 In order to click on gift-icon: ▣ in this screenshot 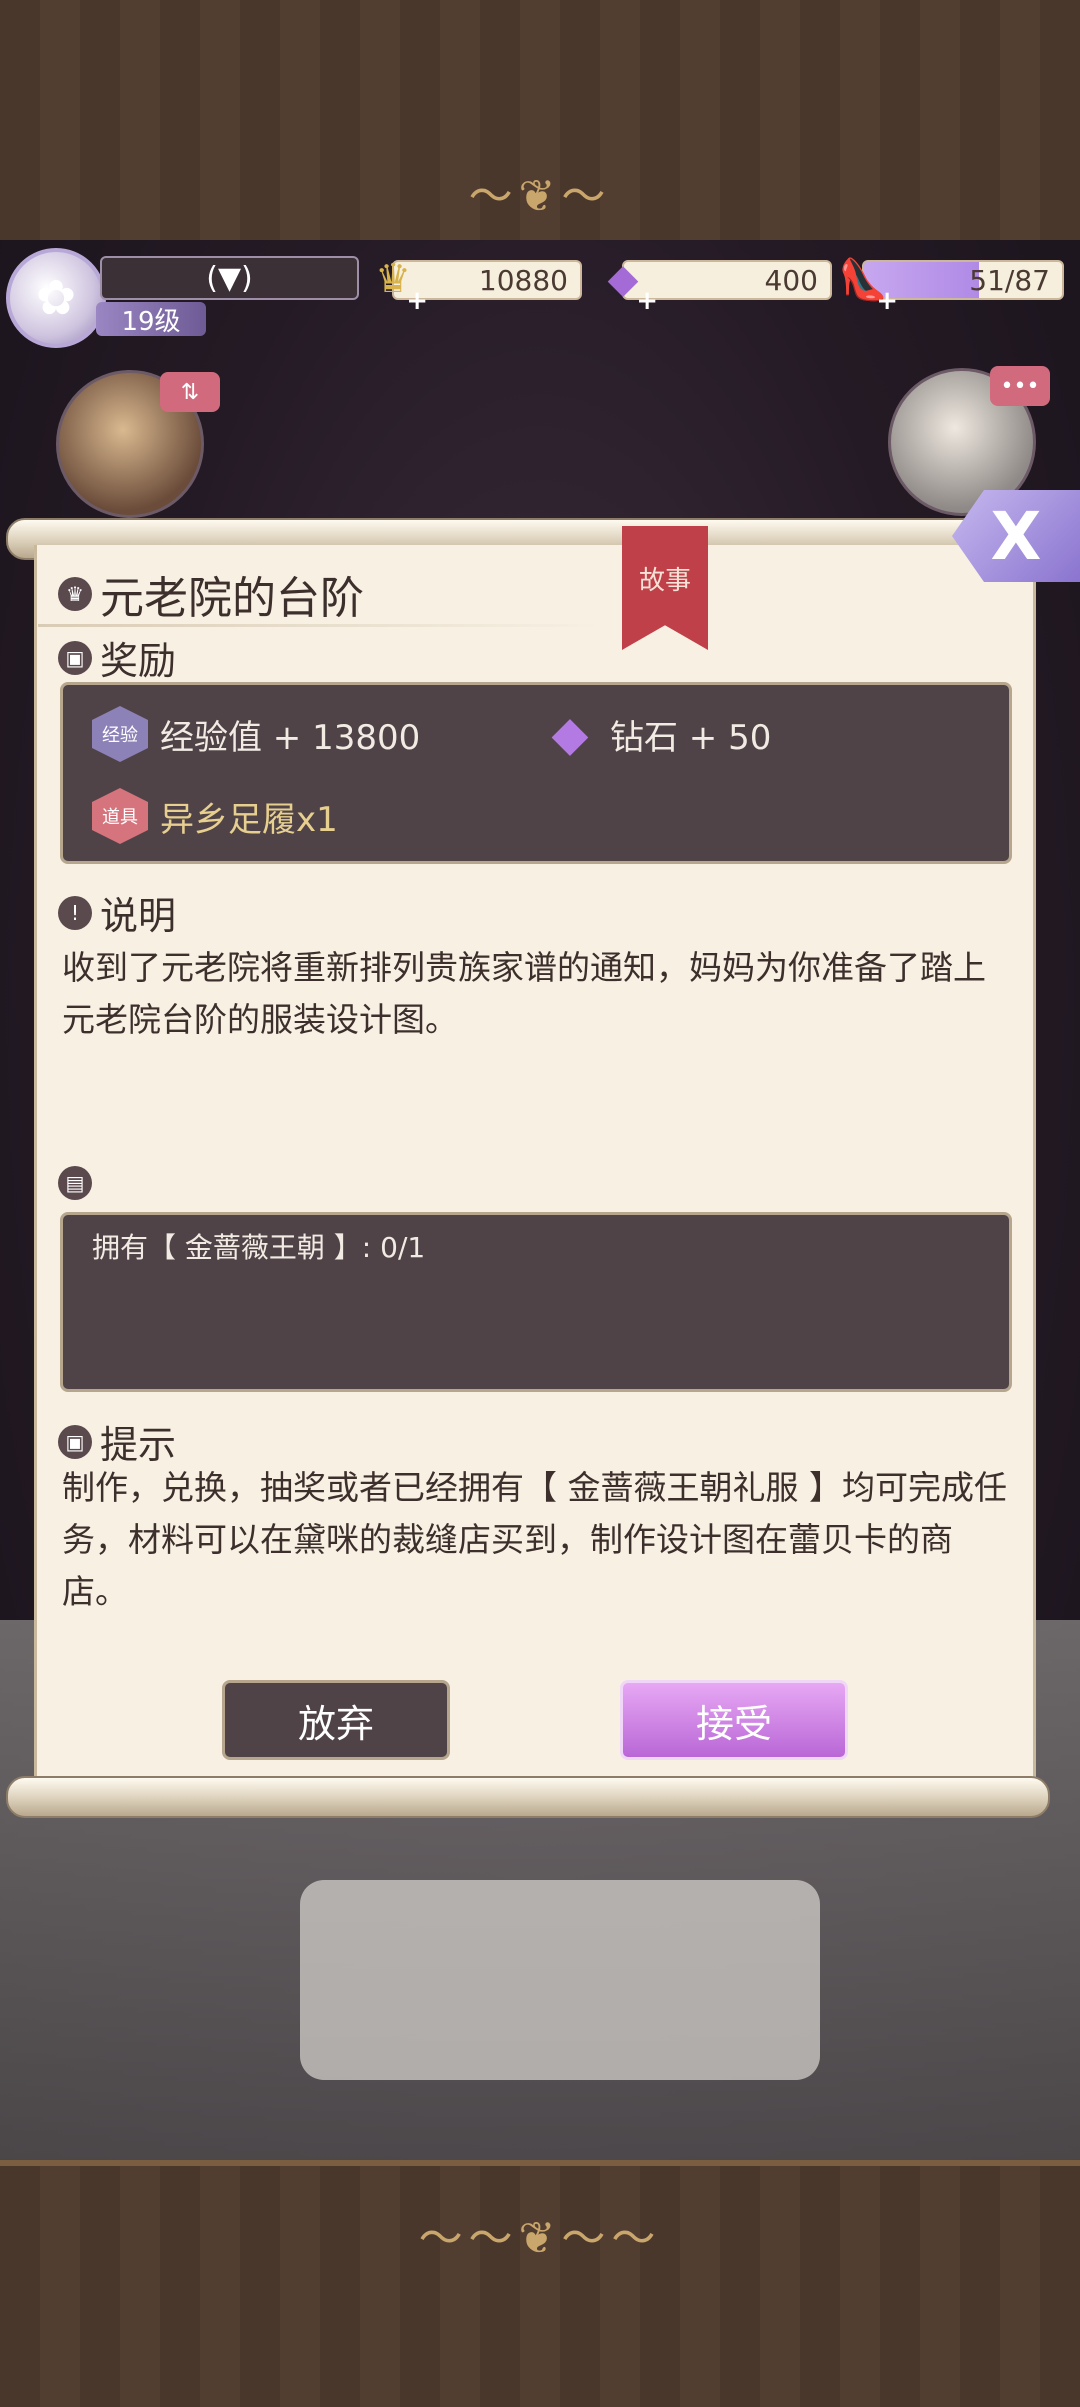, I will do `click(75, 657)`.